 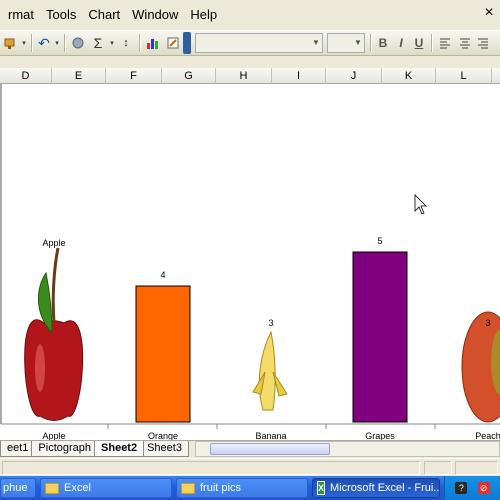 I want to click on column-header: L, so click(x=464, y=76).